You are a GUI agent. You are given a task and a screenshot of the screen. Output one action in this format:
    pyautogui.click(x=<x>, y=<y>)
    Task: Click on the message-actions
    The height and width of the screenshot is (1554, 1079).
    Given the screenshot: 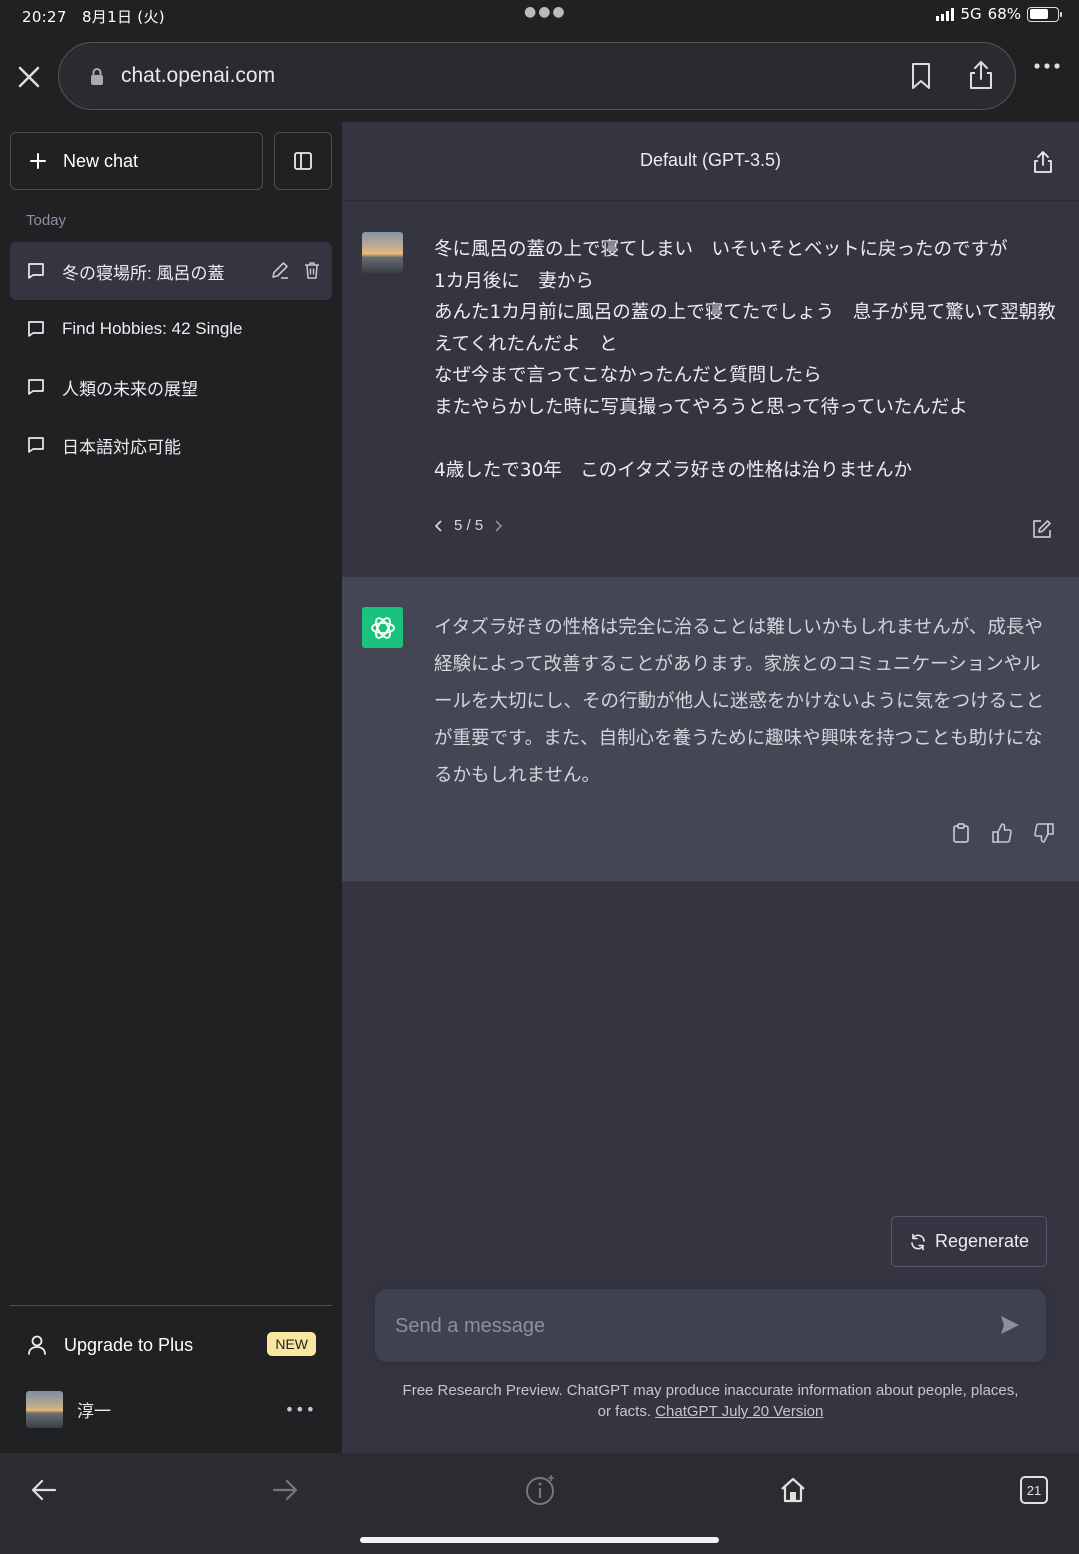 What is the action you would take?
    pyautogui.click(x=1003, y=833)
    